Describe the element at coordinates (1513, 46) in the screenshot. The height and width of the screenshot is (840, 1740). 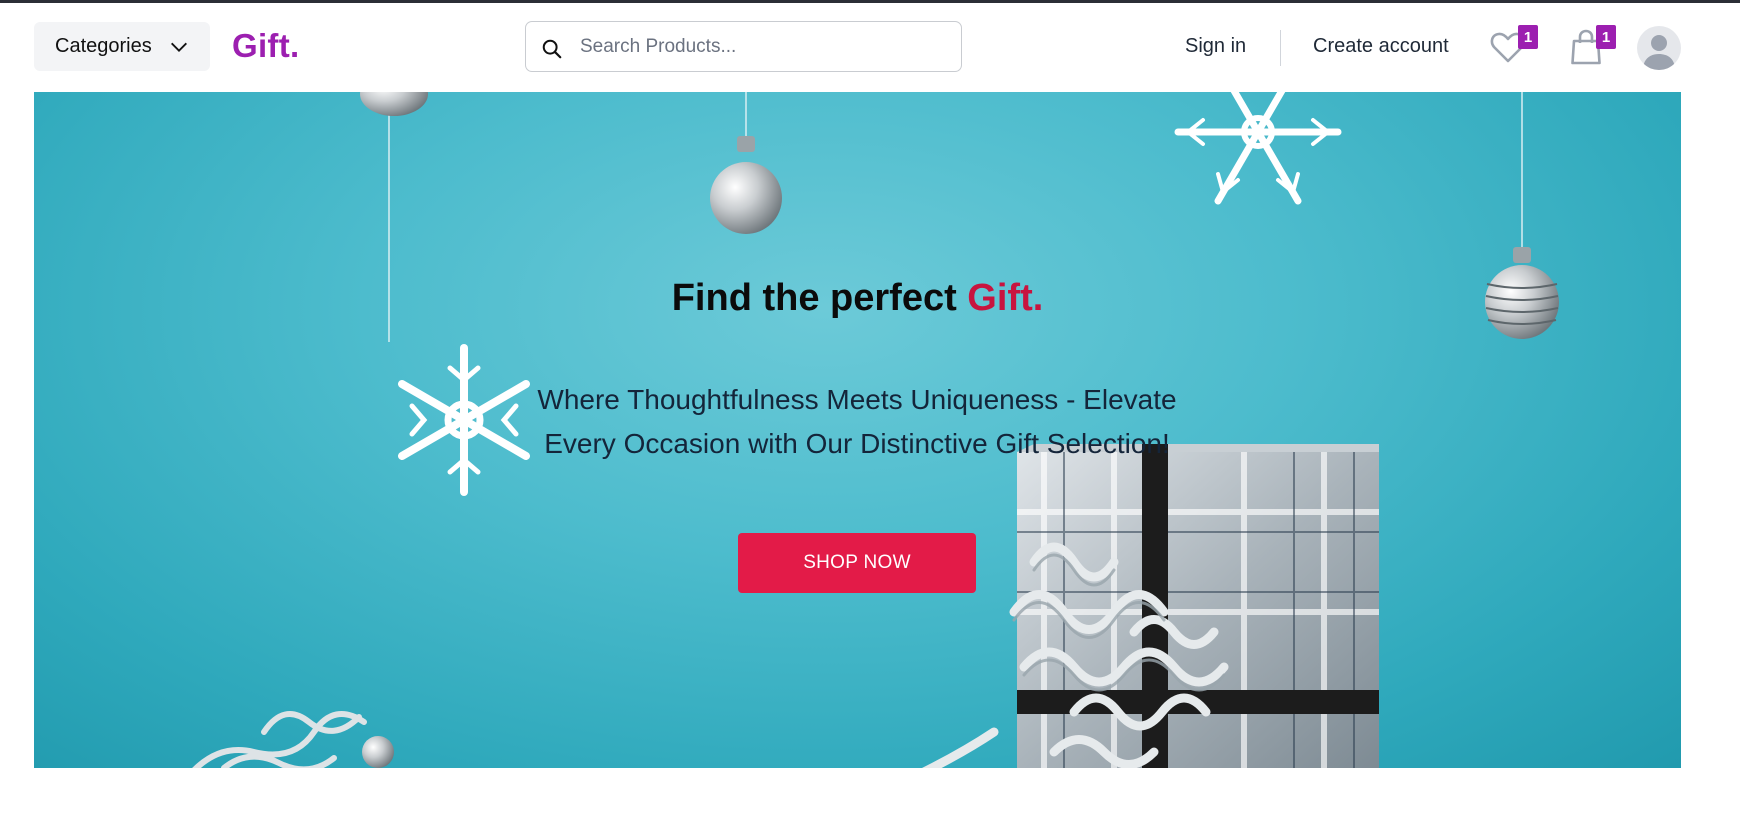
I see `wishlist-button: 1` at that location.